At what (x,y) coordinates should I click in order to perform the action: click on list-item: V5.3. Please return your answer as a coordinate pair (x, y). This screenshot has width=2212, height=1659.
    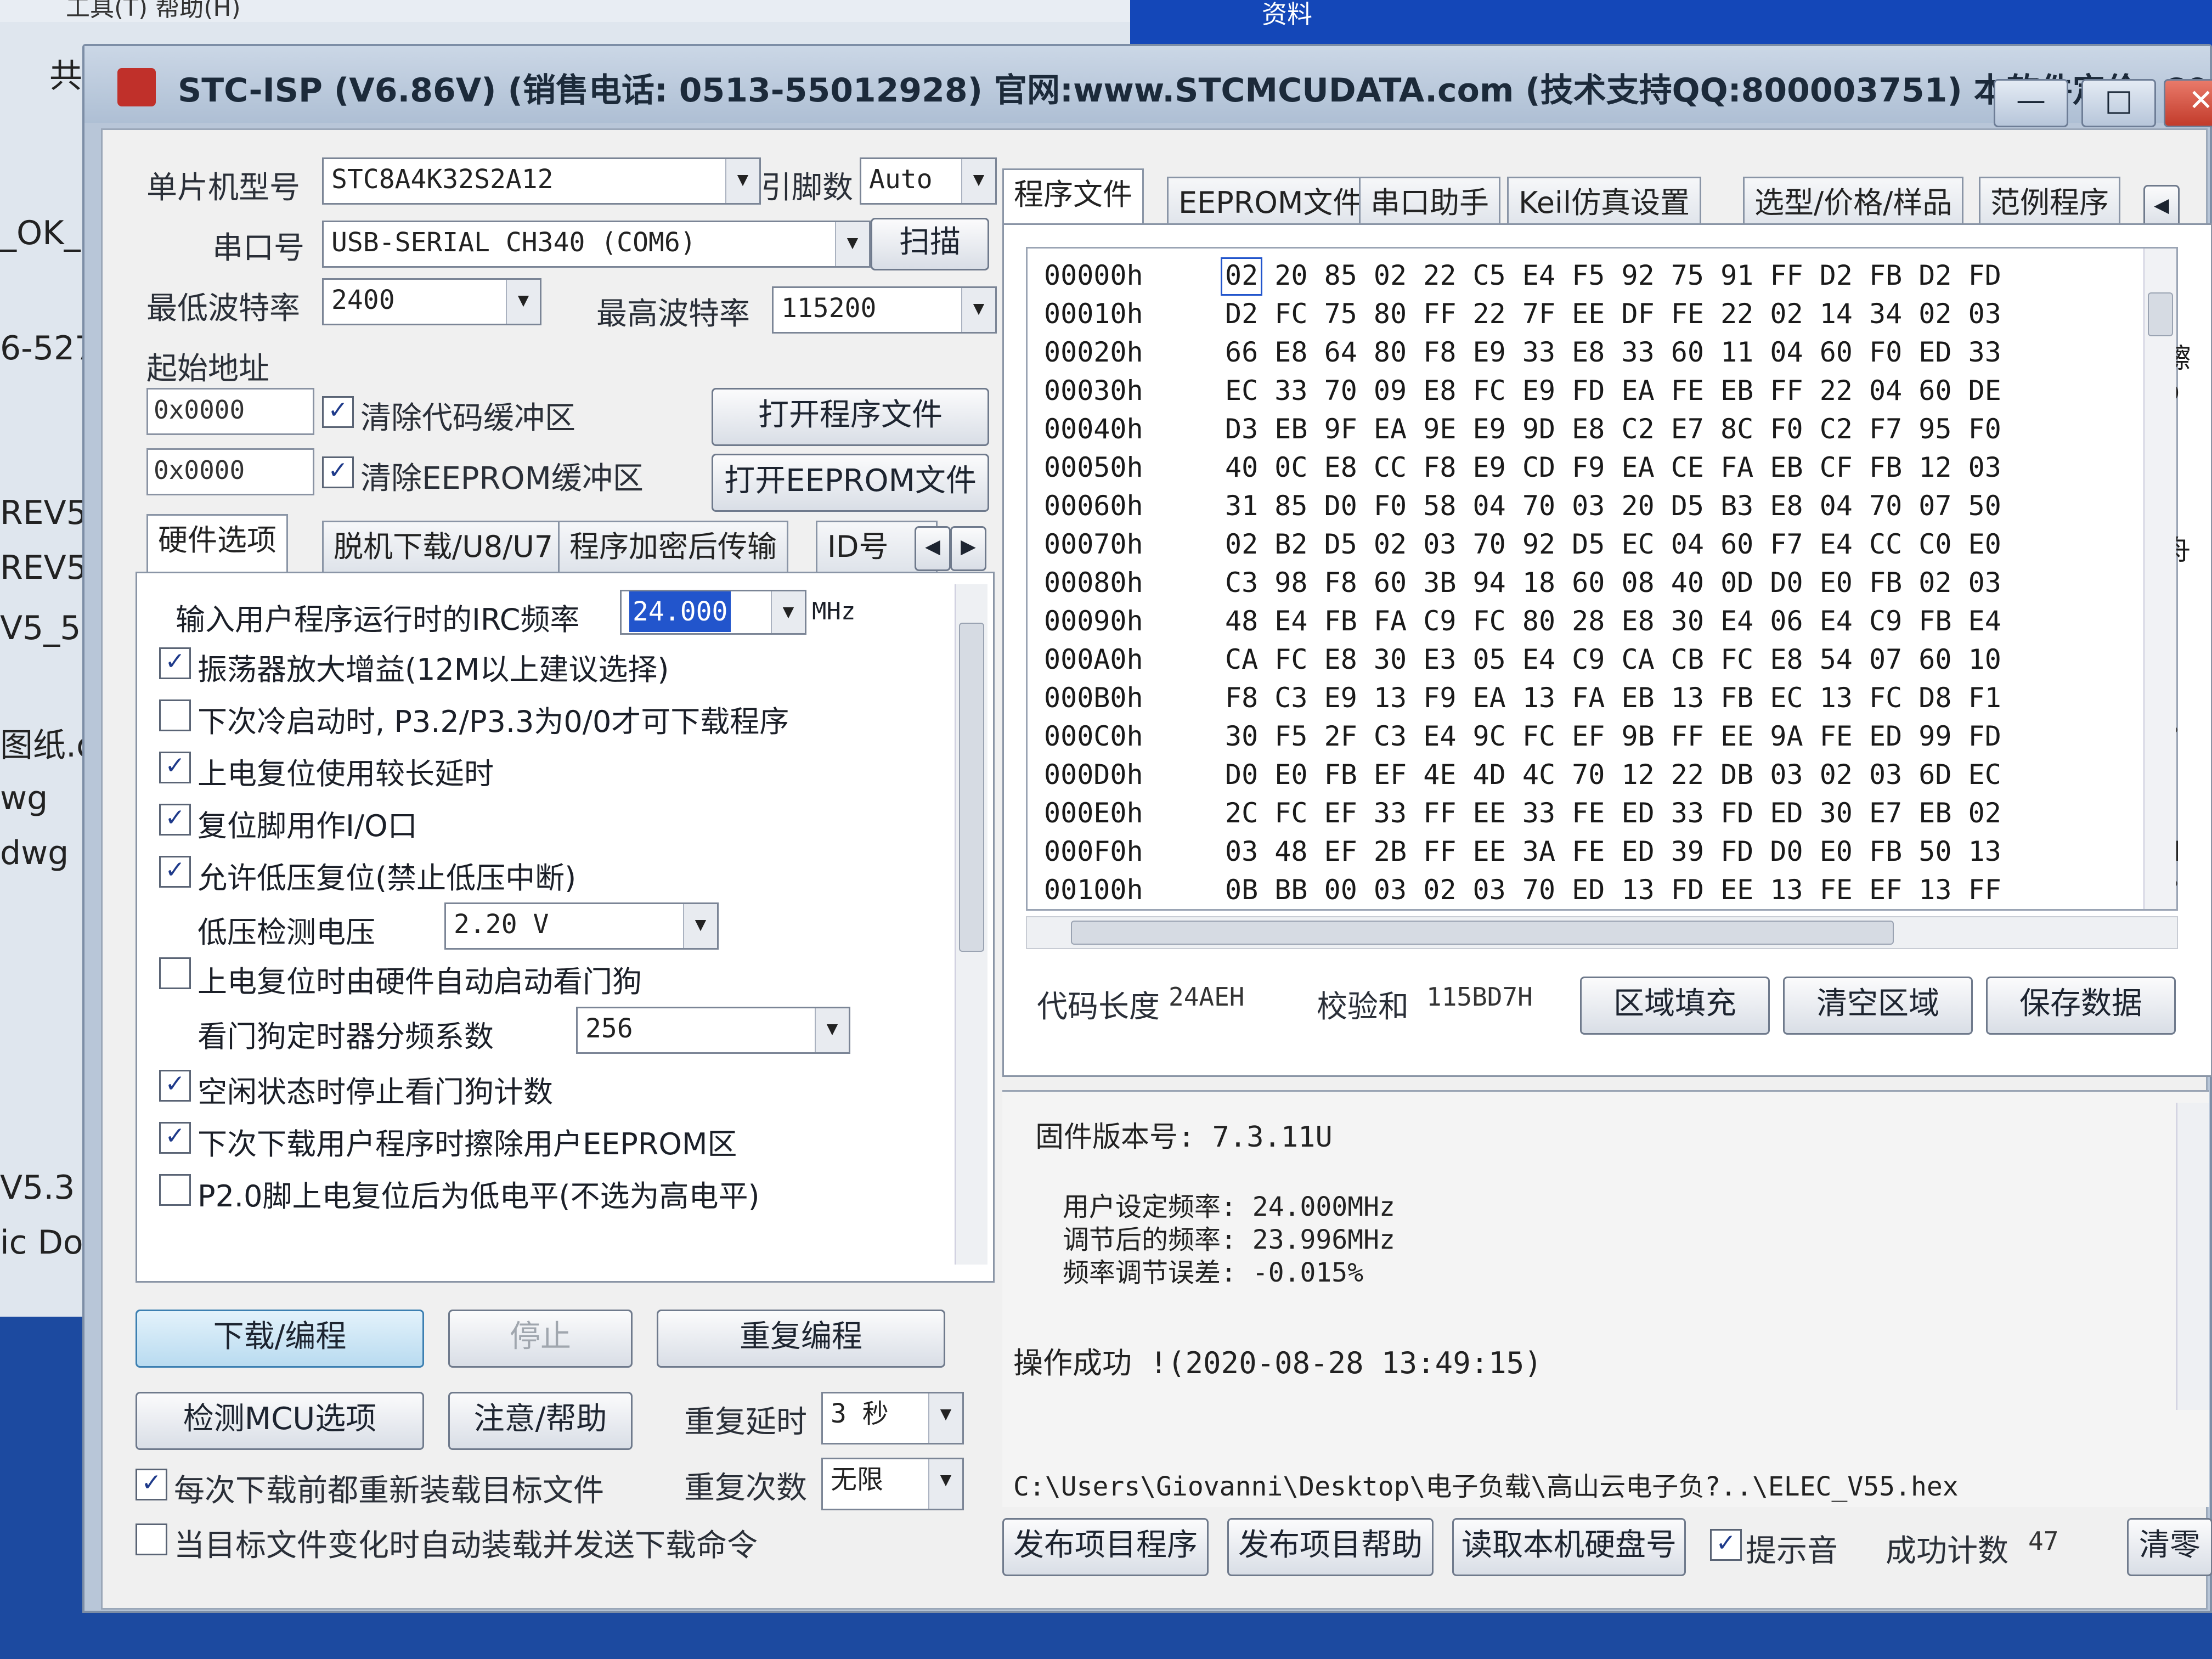
    Looking at the image, I should click on (37, 1188).